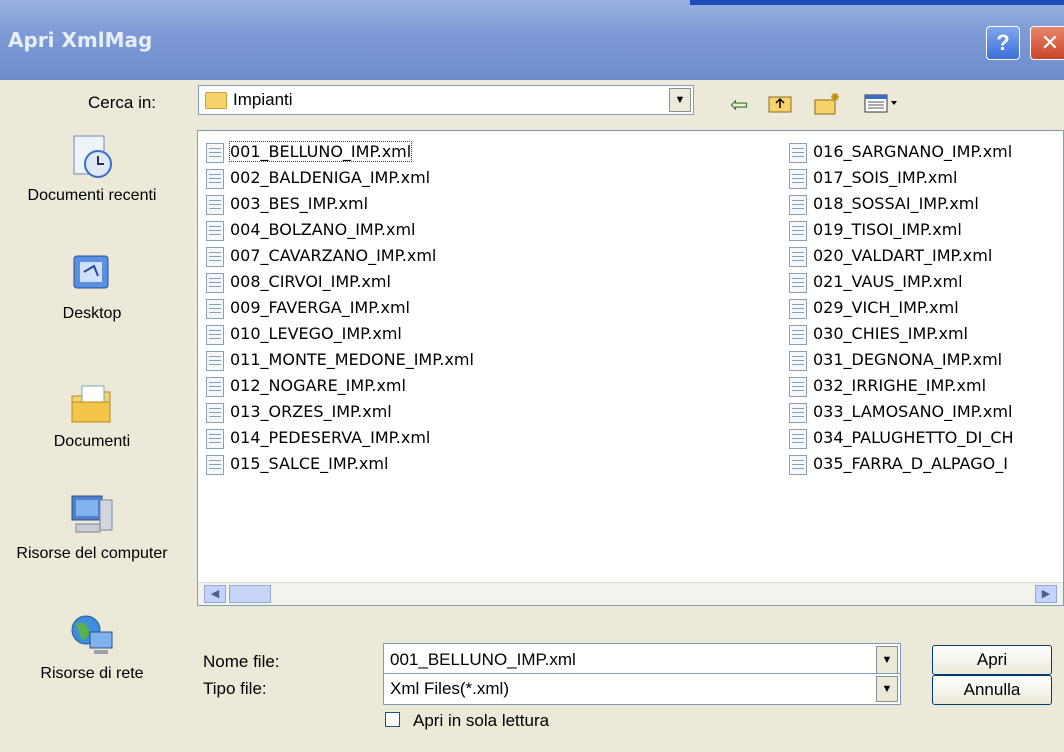 The height and width of the screenshot is (752, 1064). Describe the element at coordinates (910, 463) in the screenshot. I see `file-name: 035_FARRA_D_ALPAGO_I` at that location.